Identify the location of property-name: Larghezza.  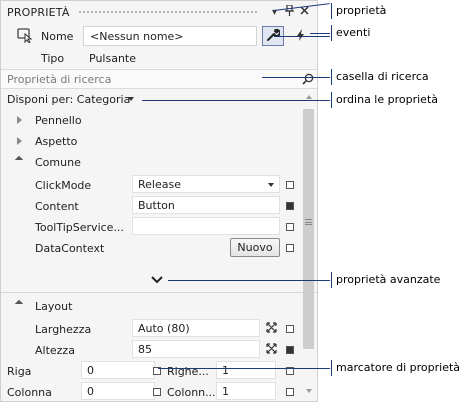
(63, 329).